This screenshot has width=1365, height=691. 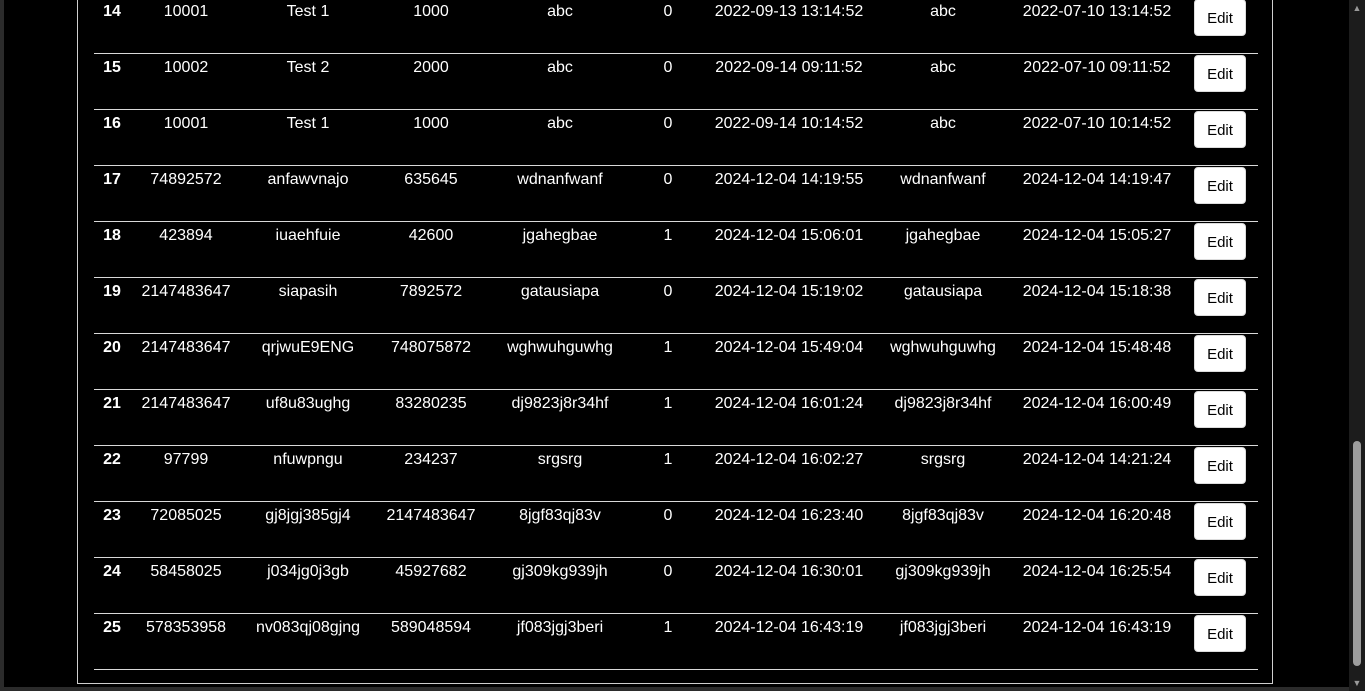 I want to click on record-field-1: 74892572, so click(x=186, y=179).